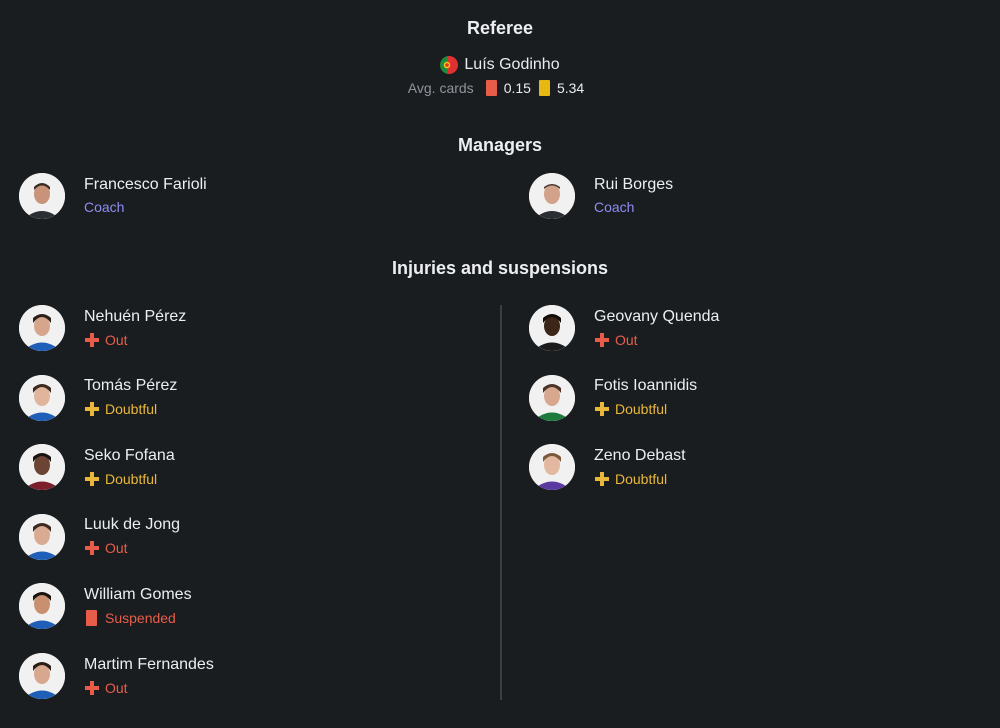  What do you see at coordinates (646, 386) in the screenshot?
I see `player-name: Fotis Ioannidis` at bounding box center [646, 386].